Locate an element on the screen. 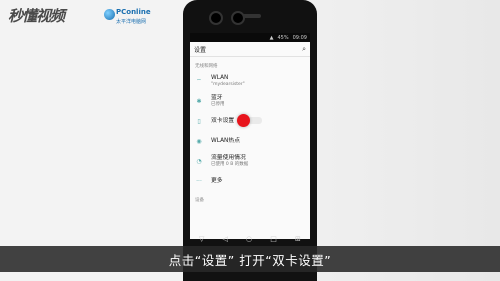 The image size is (500, 281). status-bar: ▲ 45% 09:09 is located at coordinates (250, 37).